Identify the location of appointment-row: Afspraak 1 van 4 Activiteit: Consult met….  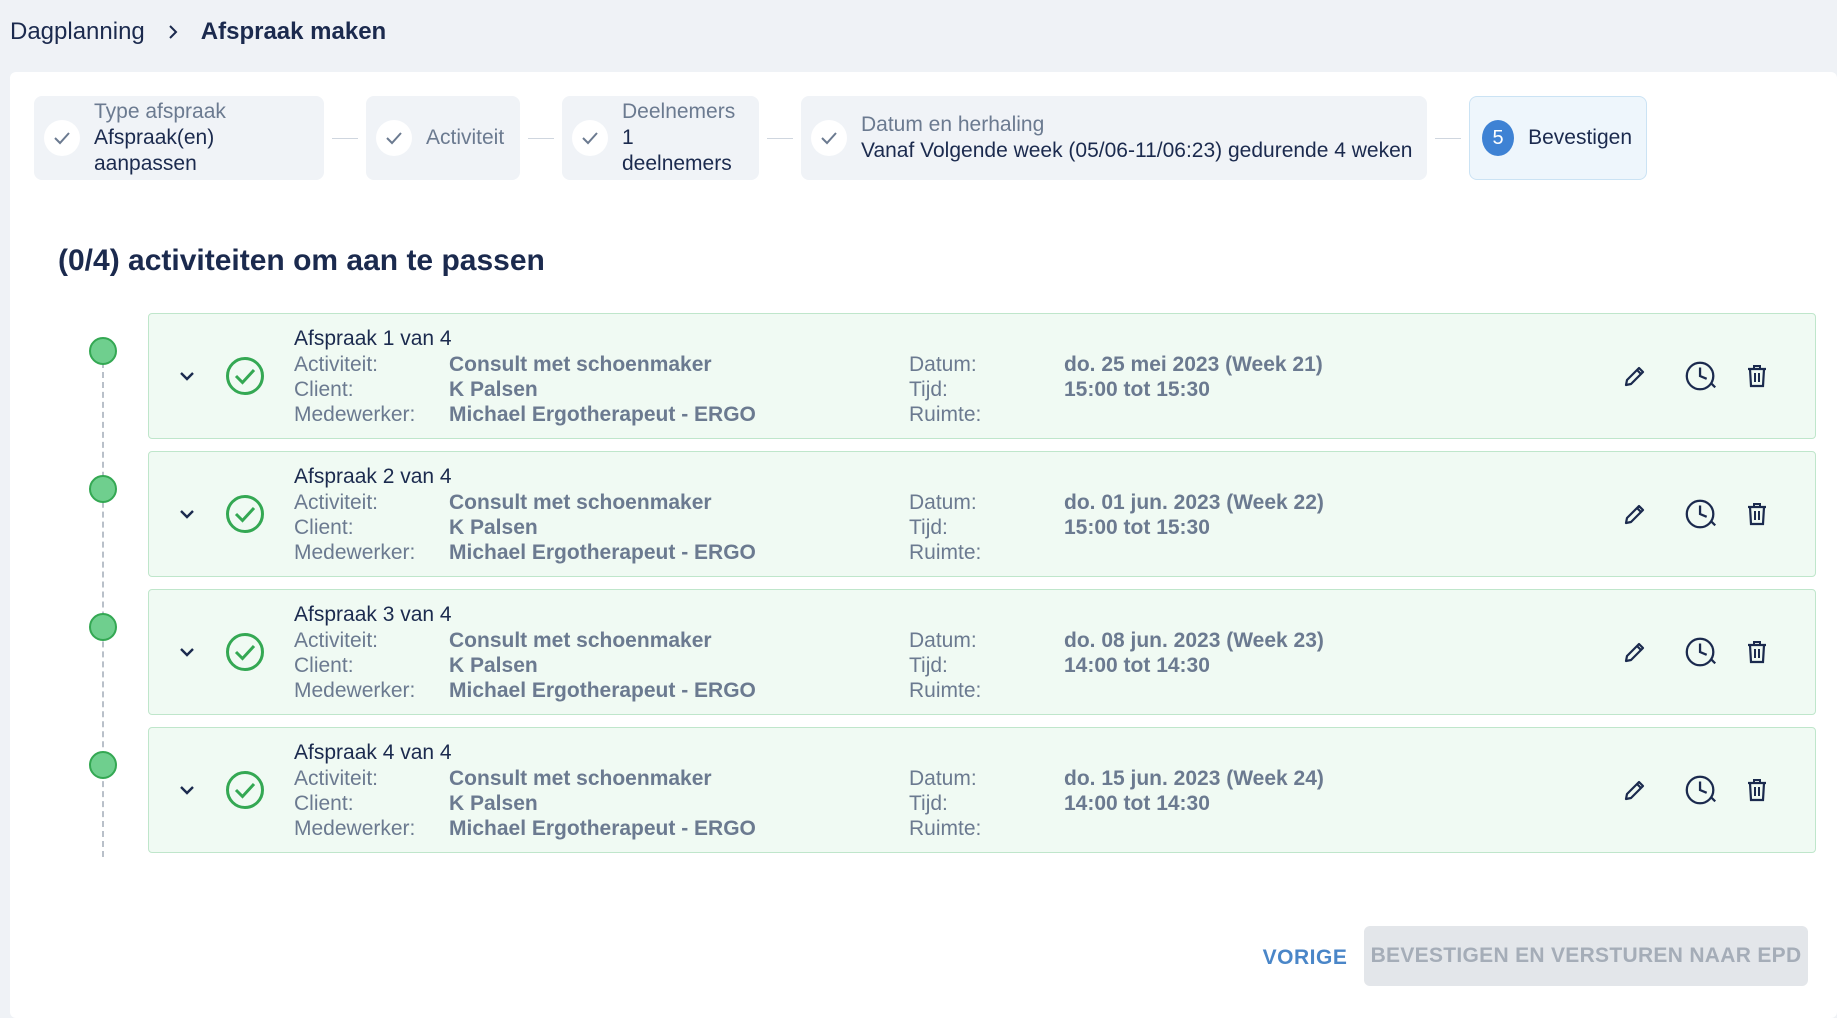
(982, 376).